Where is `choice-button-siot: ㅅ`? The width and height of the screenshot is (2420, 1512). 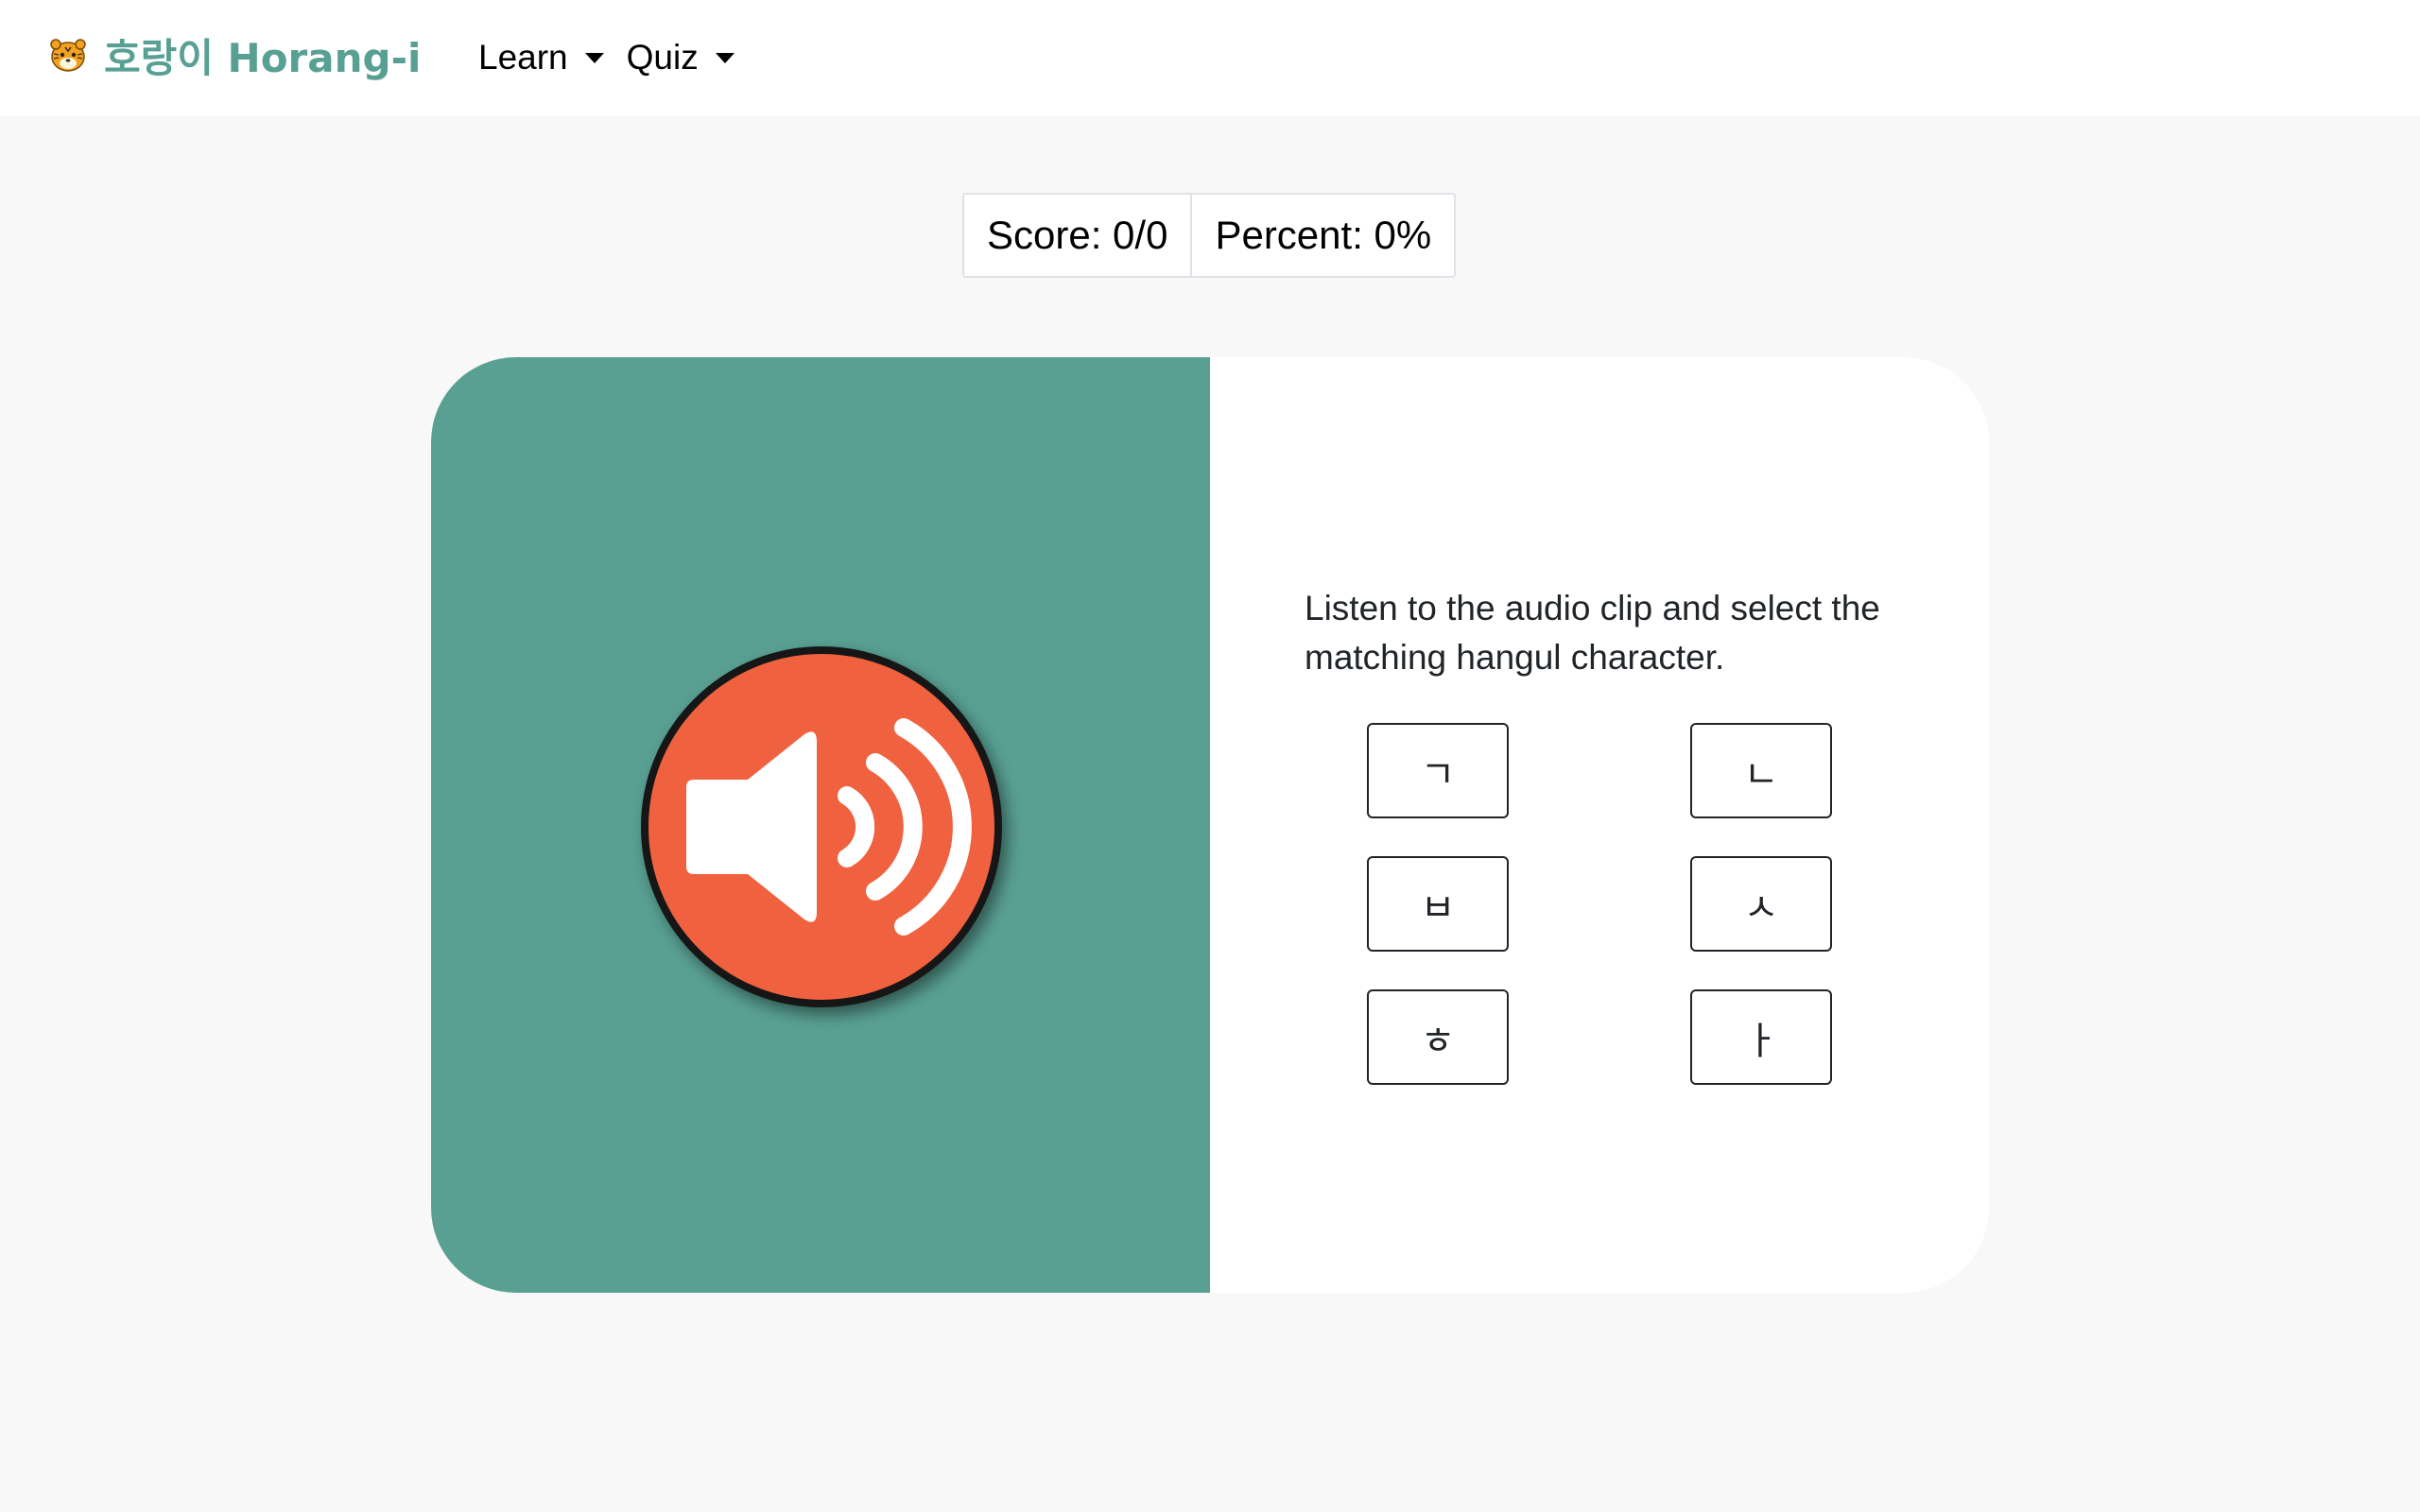 choice-button-siot: ㅅ is located at coordinates (1761, 904).